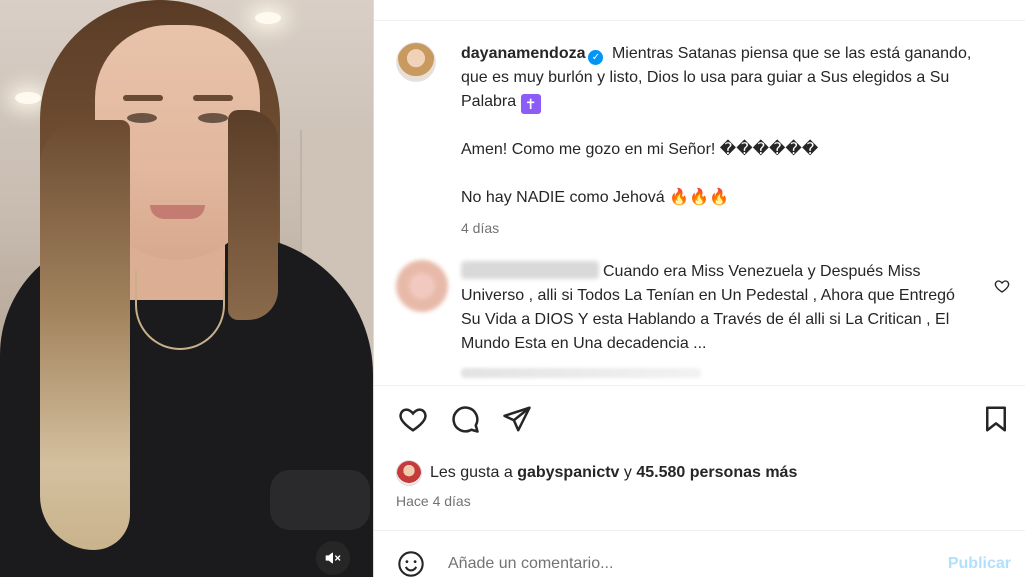  I want to click on mute-button, so click(333, 558).